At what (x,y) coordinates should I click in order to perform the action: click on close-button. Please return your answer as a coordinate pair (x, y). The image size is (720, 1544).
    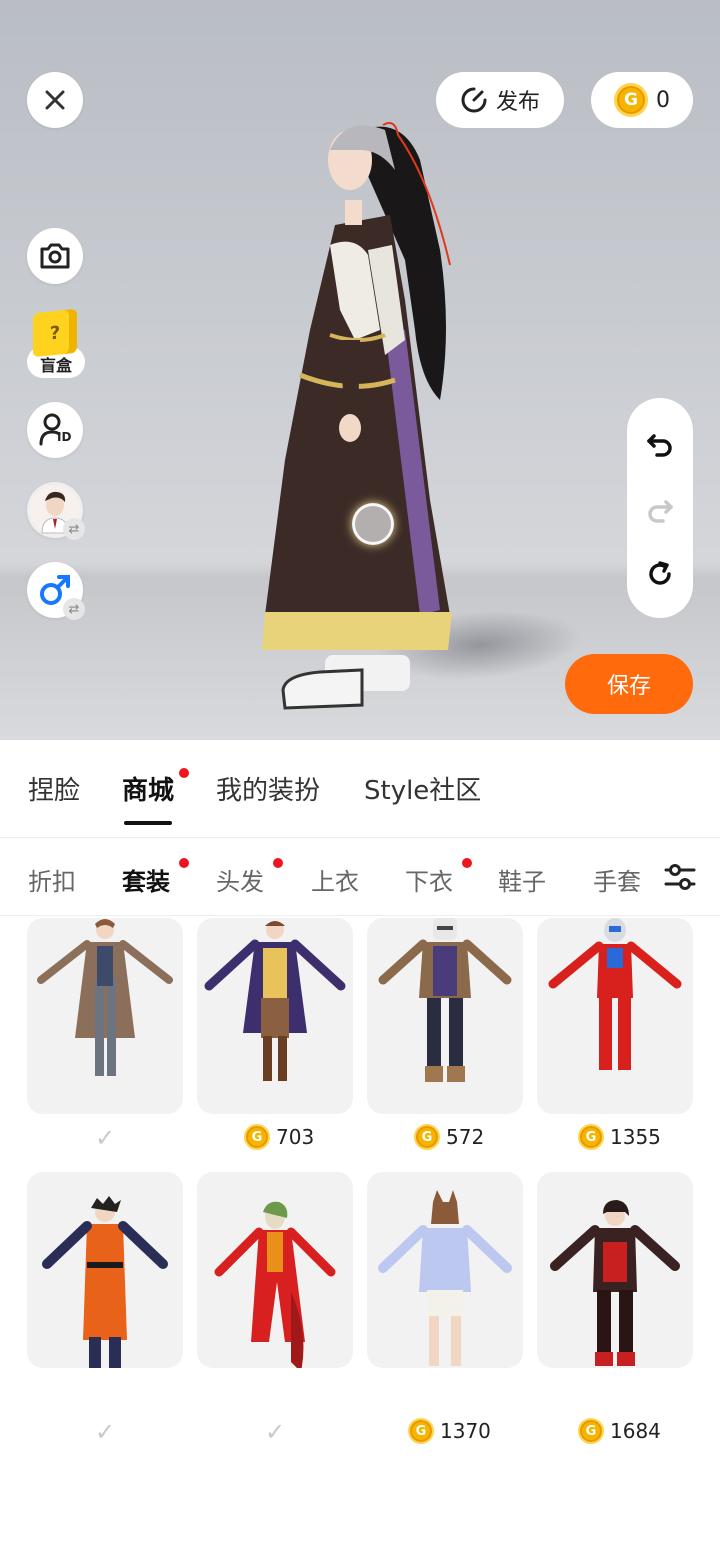
    Looking at the image, I should click on (55, 100).